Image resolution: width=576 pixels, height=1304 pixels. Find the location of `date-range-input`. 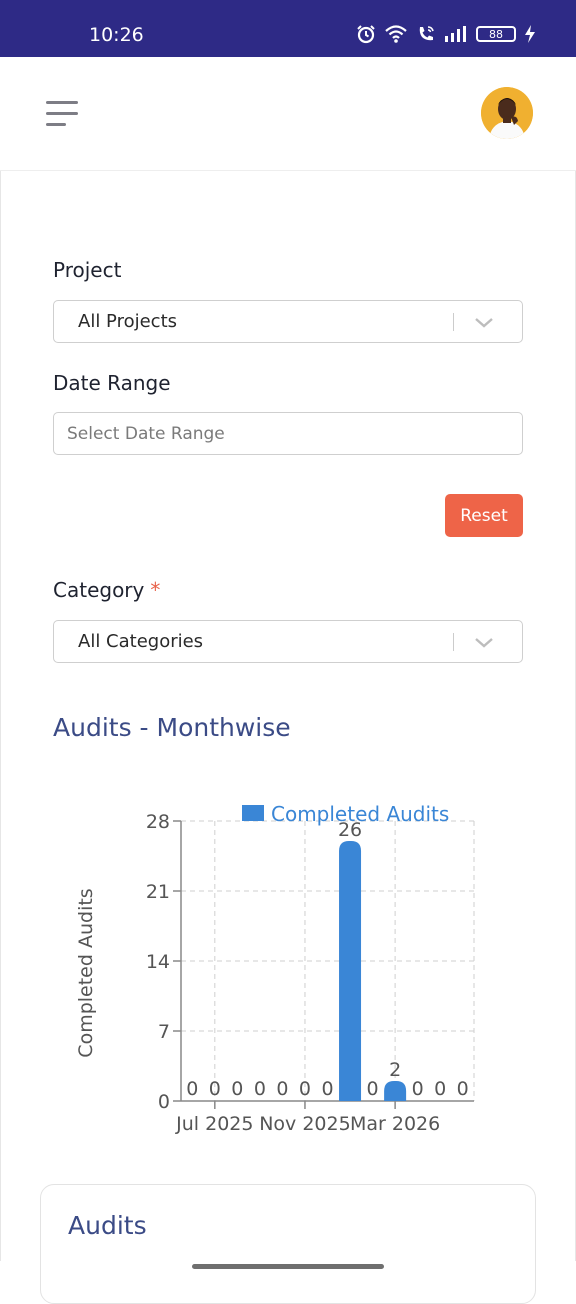

date-range-input is located at coordinates (288, 433).